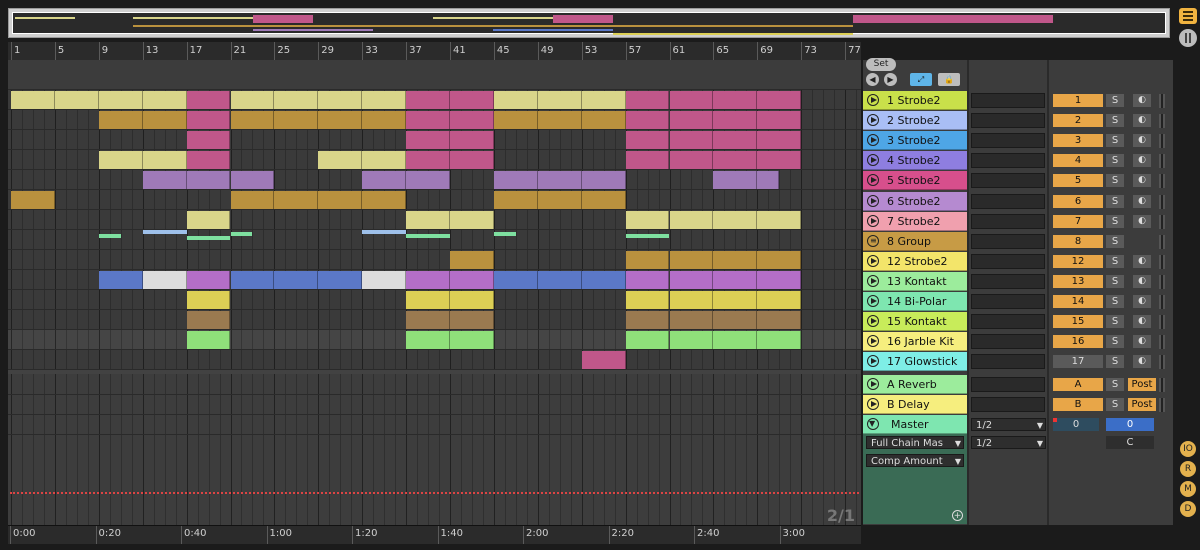 The image size is (1200, 550). I want to click on io-toggle-button: IO, so click(1188, 449).